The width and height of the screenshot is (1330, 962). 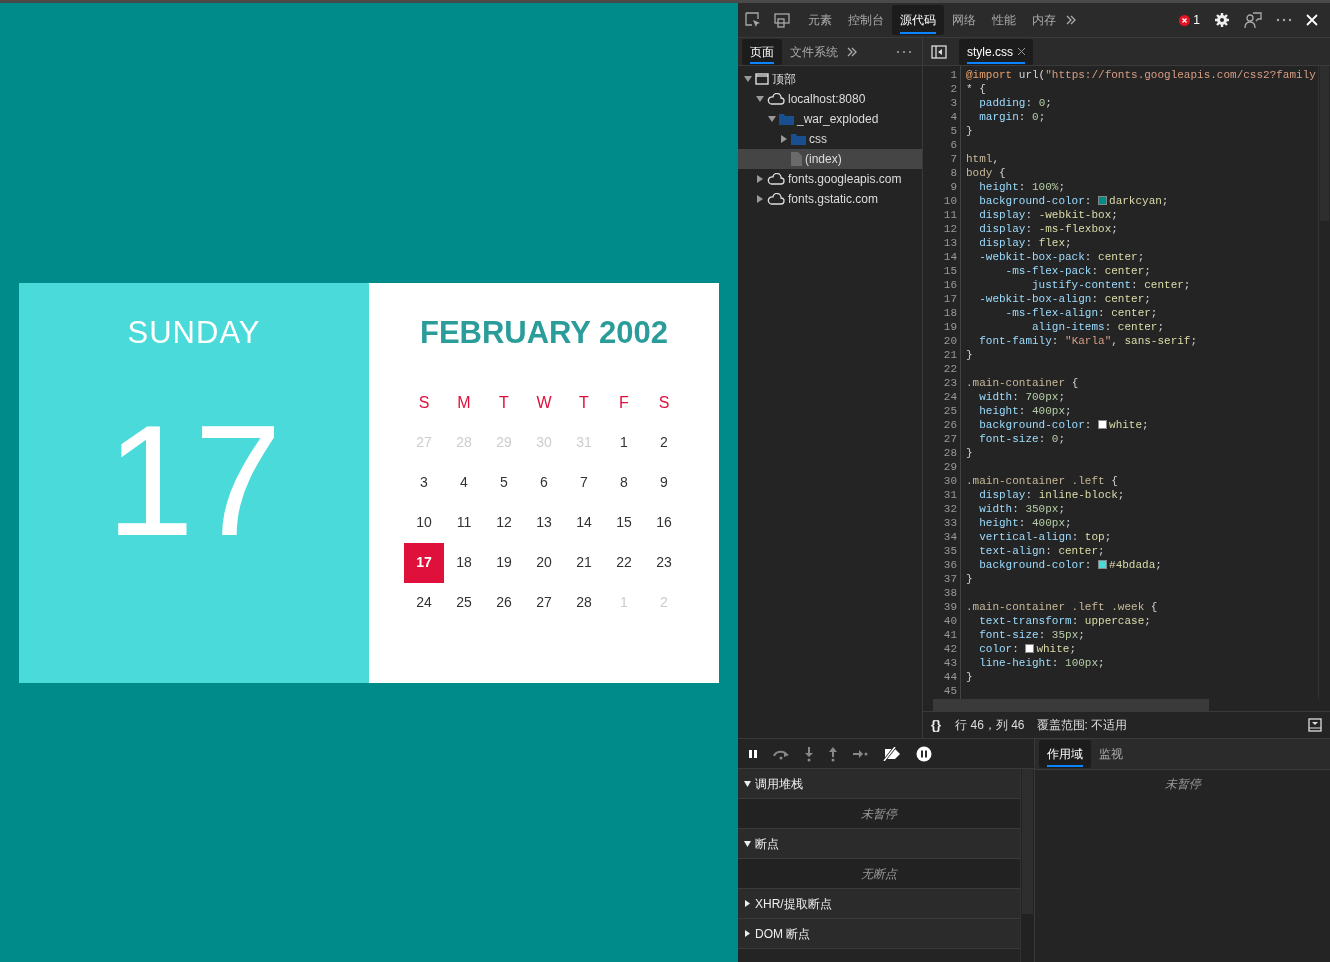 I want to click on line-number: 23, so click(x=949, y=383).